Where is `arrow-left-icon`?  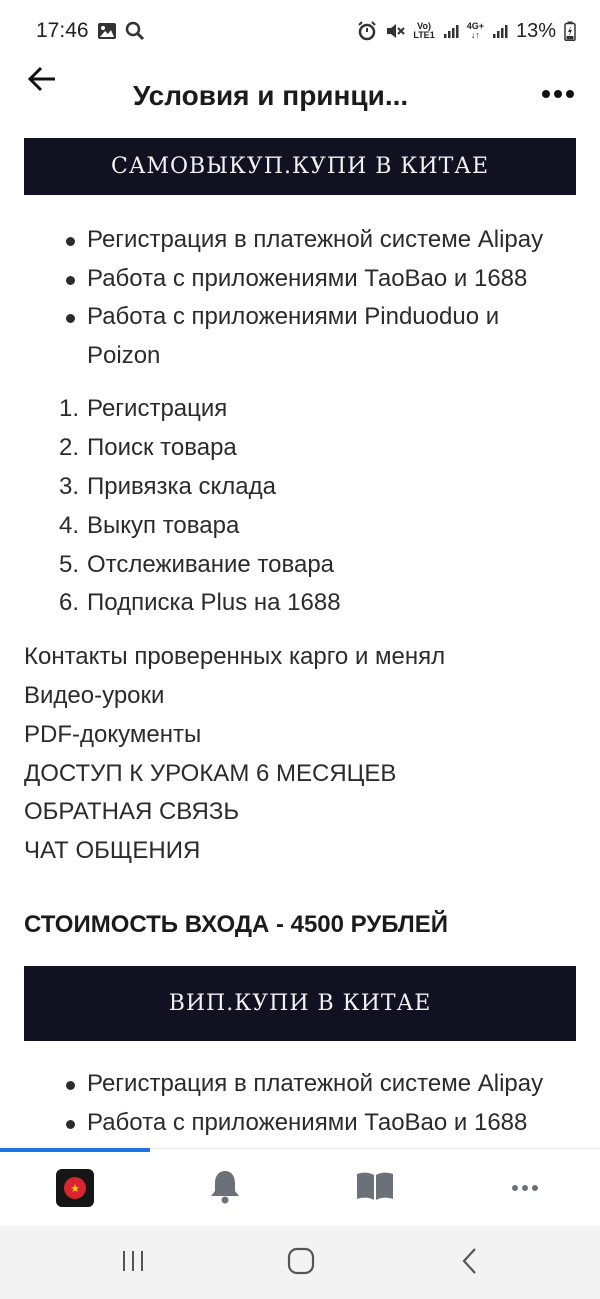 arrow-left-icon is located at coordinates (42, 81).